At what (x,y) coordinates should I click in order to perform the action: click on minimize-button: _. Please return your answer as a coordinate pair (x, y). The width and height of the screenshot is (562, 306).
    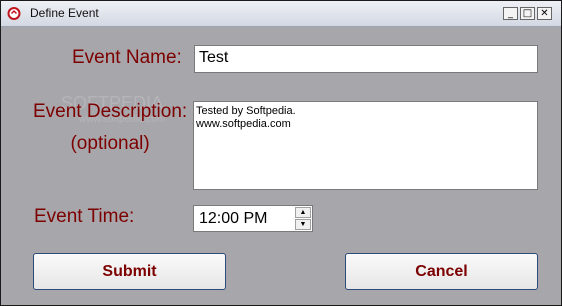
    Looking at the image, I should click on (510, 13).